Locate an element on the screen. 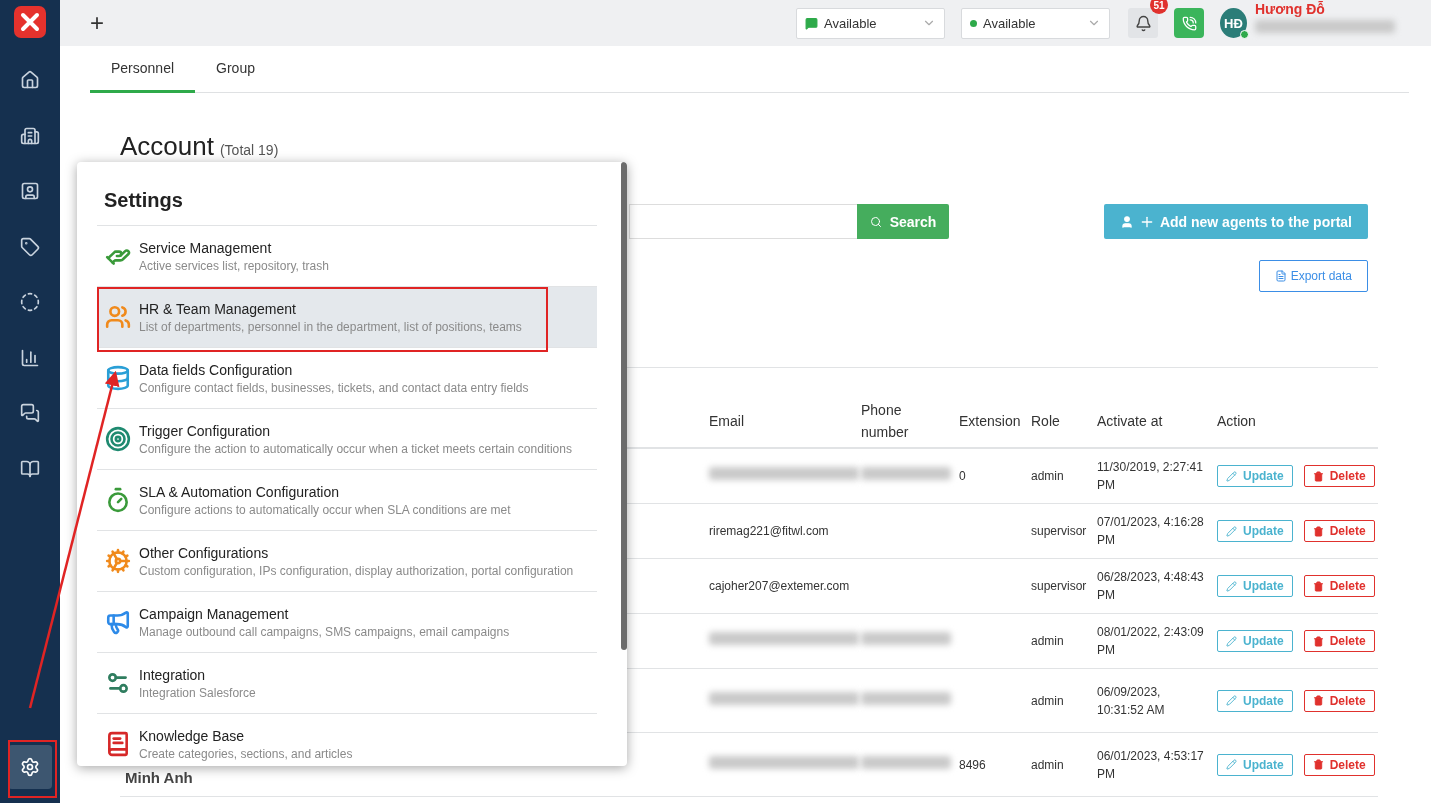 Image resolution: width=1431 pixels, height=803 pixels. menu-item: Integration Integration Salesforce is located at coordinates (347, 683).